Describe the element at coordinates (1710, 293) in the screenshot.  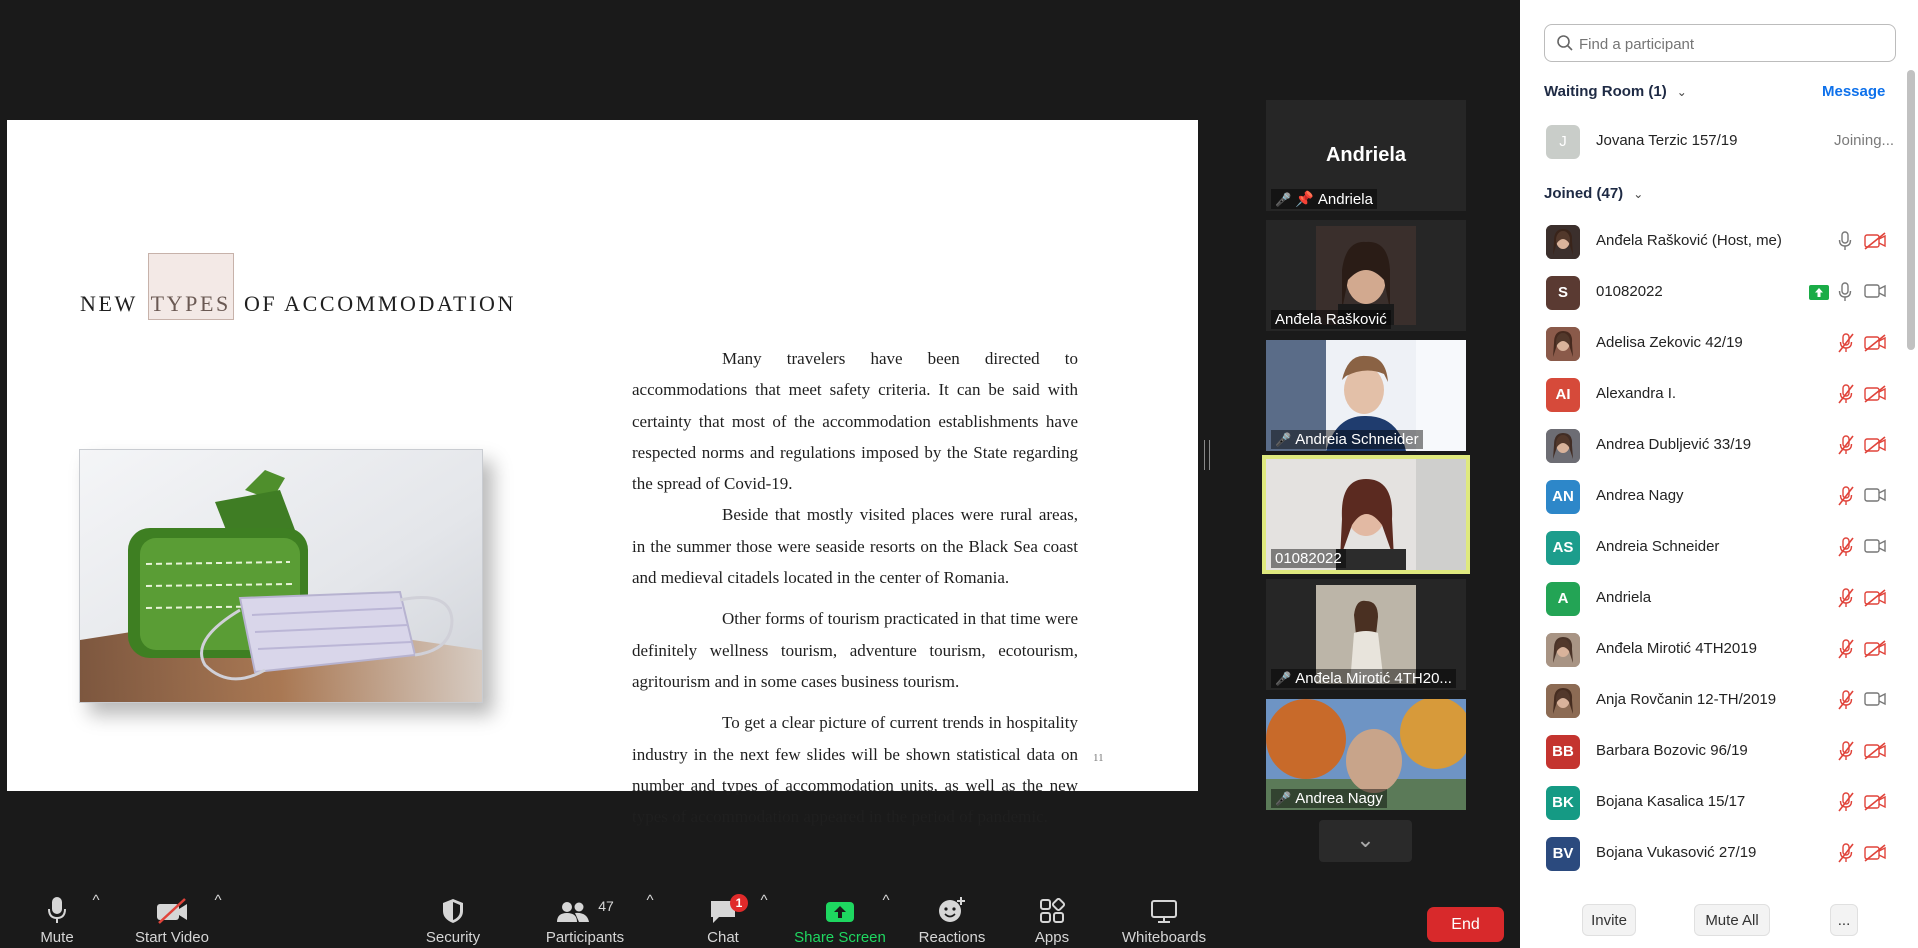
I see `participant-row: S 01082022` at that location.